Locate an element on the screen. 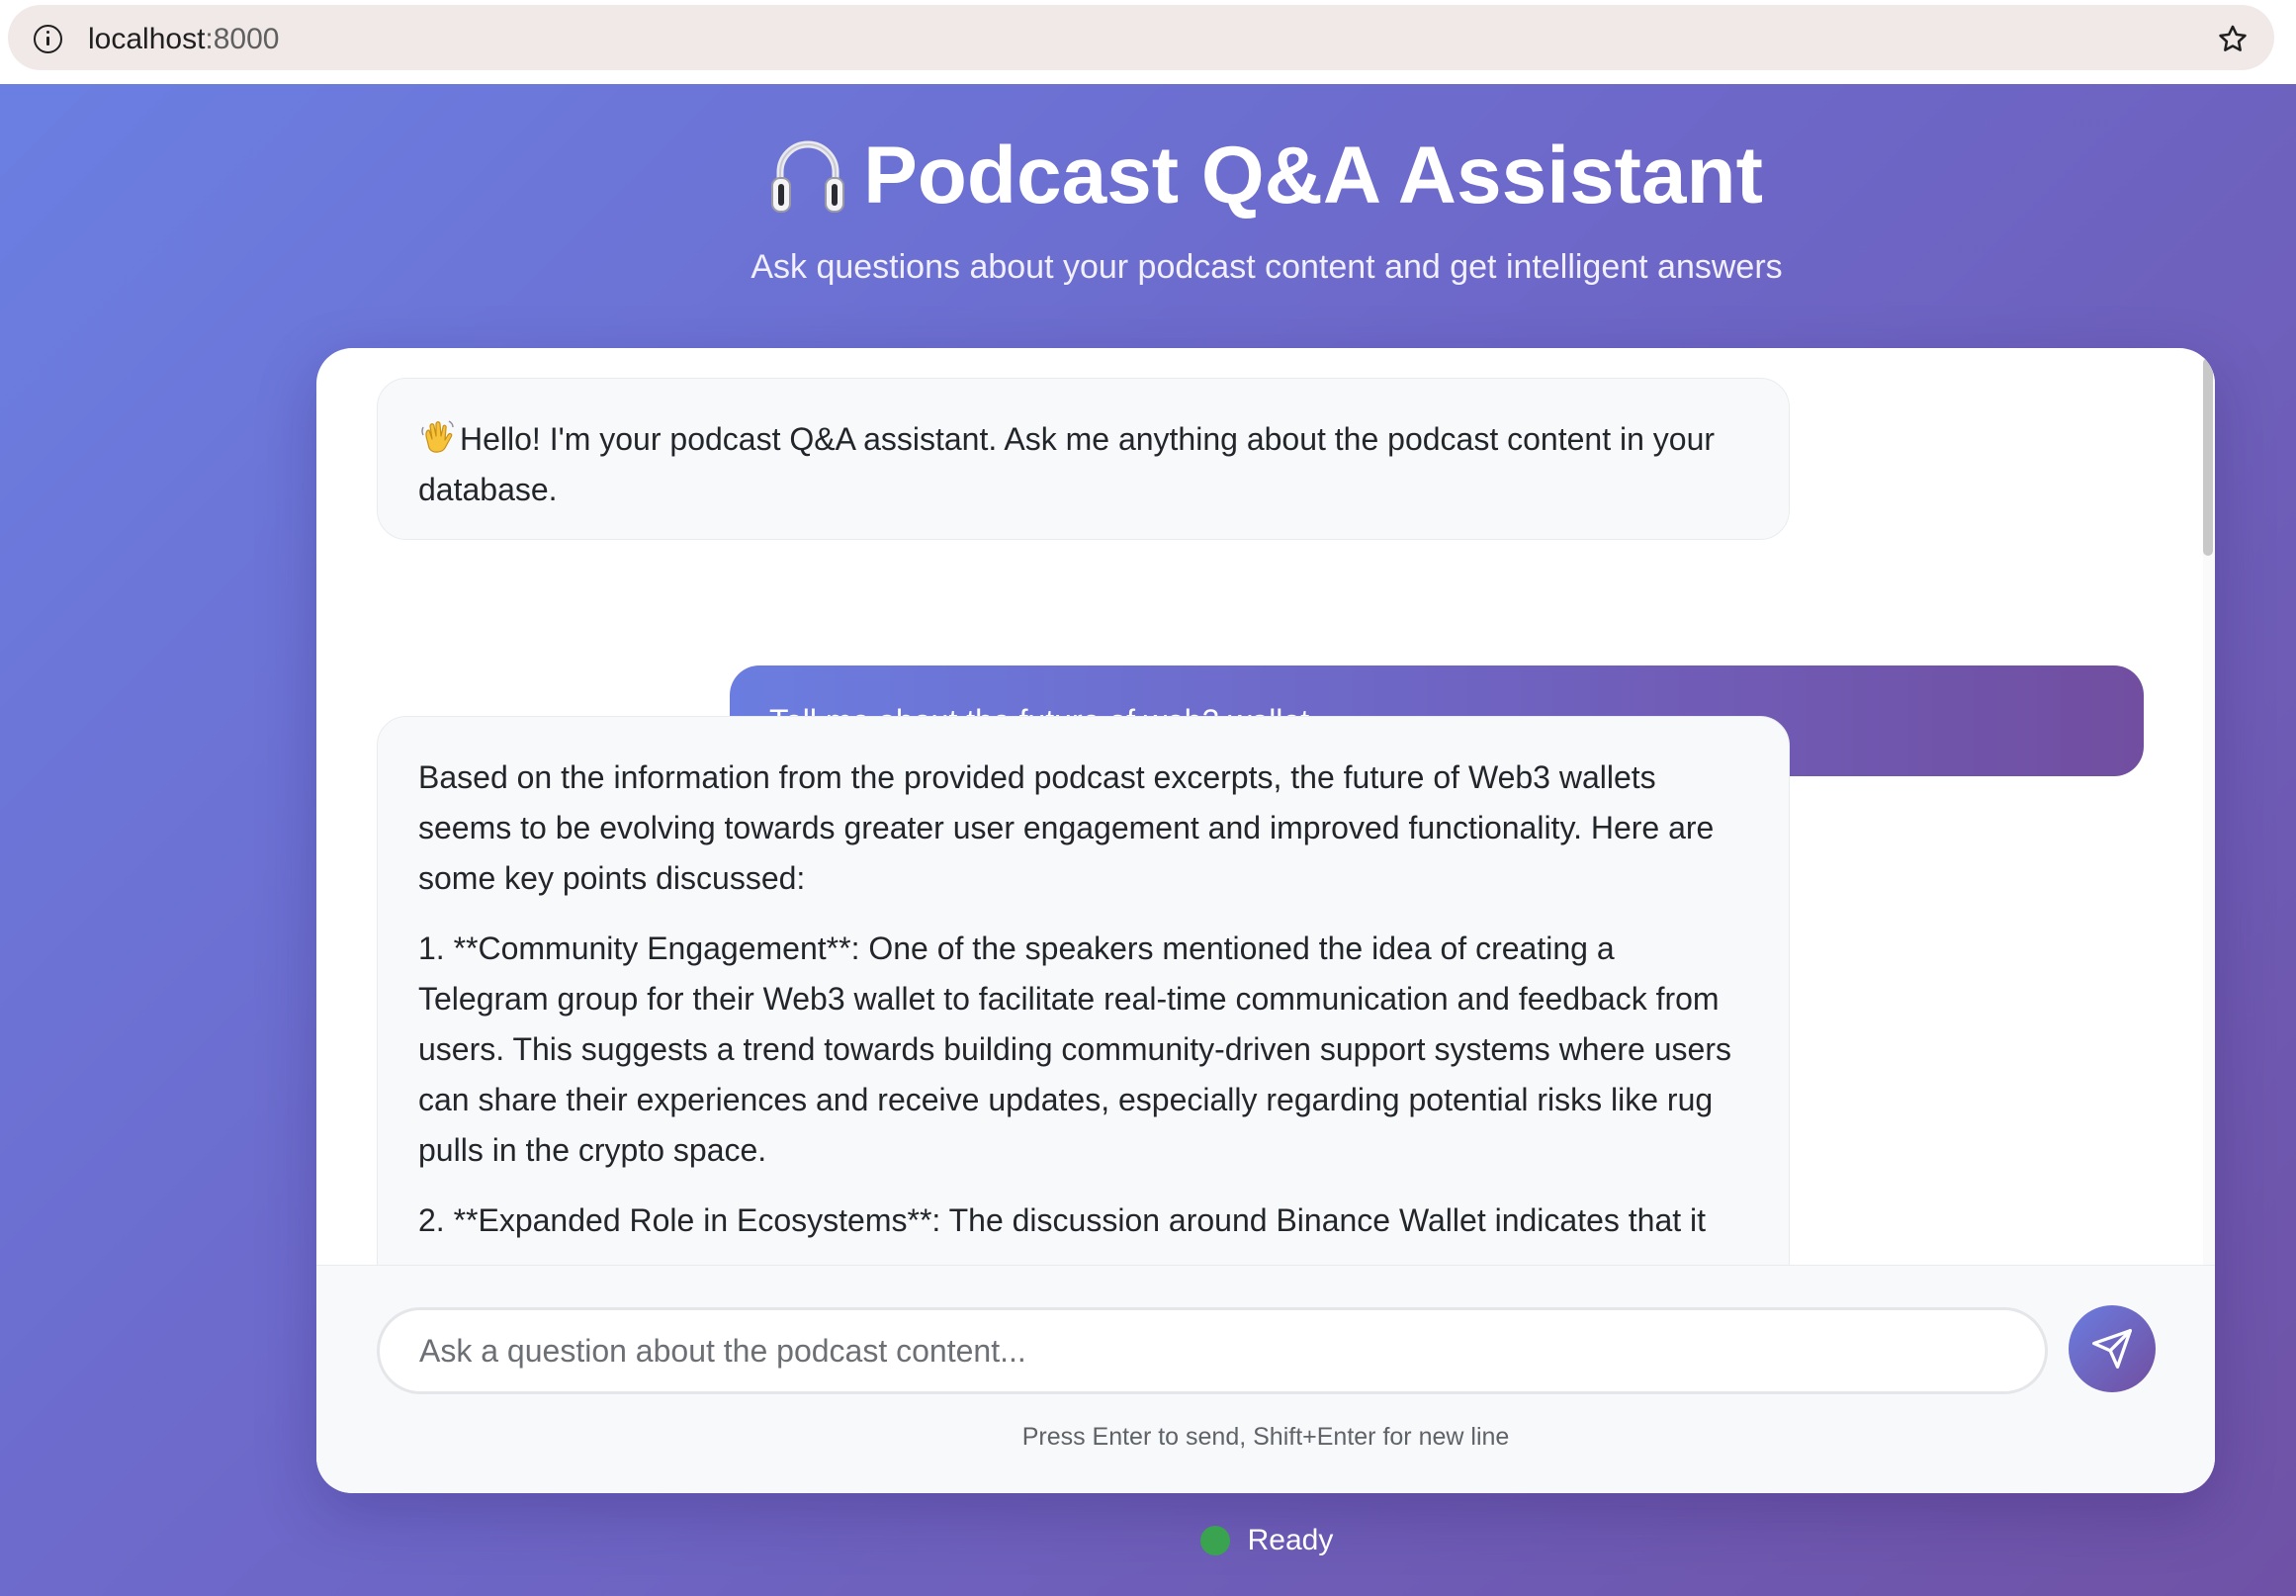  waving-hand-icon is located at coordinates (437, 436).